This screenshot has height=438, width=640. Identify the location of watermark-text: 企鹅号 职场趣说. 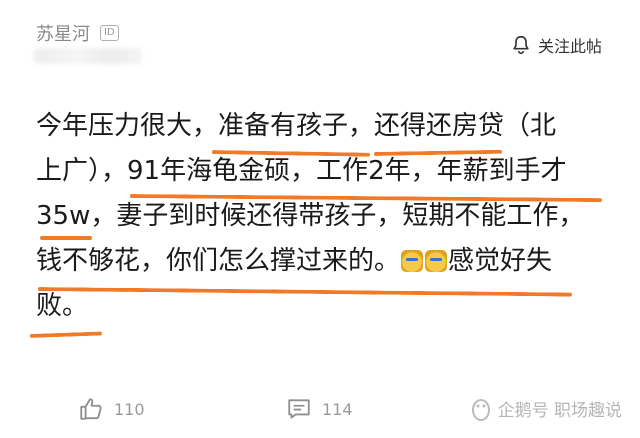
(559, 411).